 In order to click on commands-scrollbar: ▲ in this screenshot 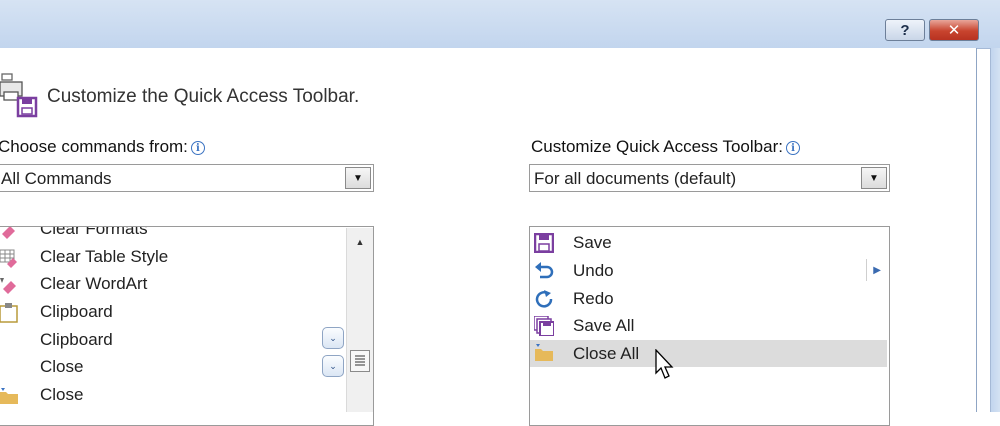, I will do `click(359, 320)`.